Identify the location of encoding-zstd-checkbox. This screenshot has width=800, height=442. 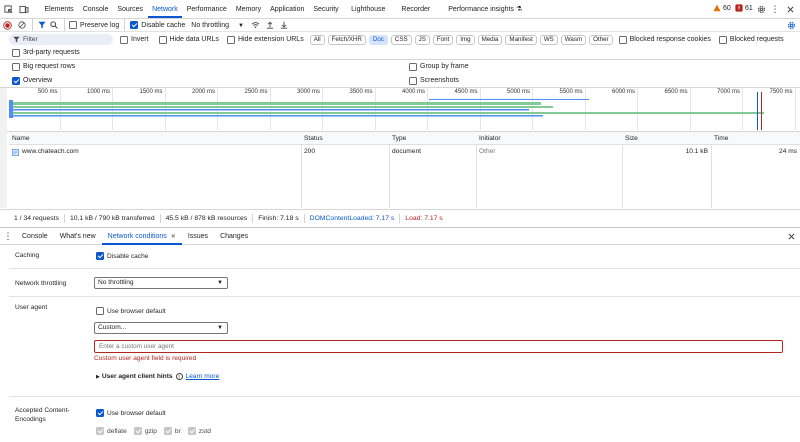
(191, 431).